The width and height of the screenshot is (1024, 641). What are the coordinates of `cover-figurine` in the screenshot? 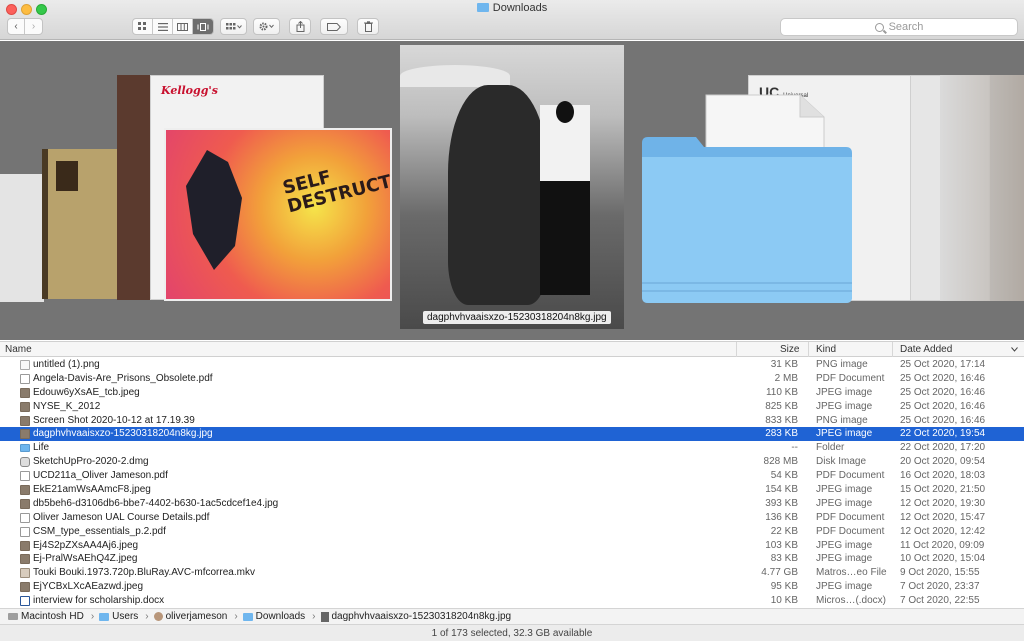 It's located at (982, 188).